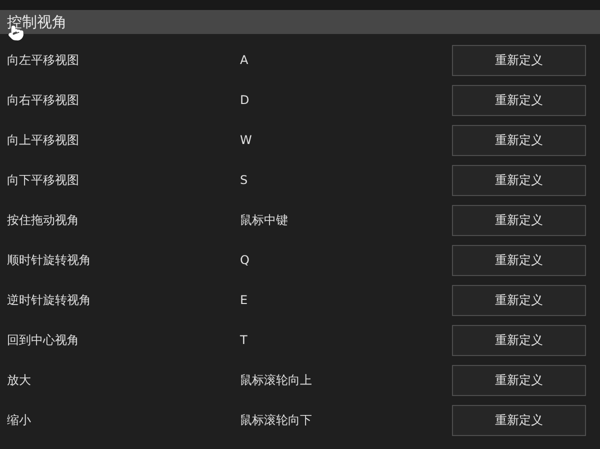 This screenshot has width=600, height=449. Describe the element at coordinates (244, 300) in the screenshot. I see `key-binding: E` at that location.